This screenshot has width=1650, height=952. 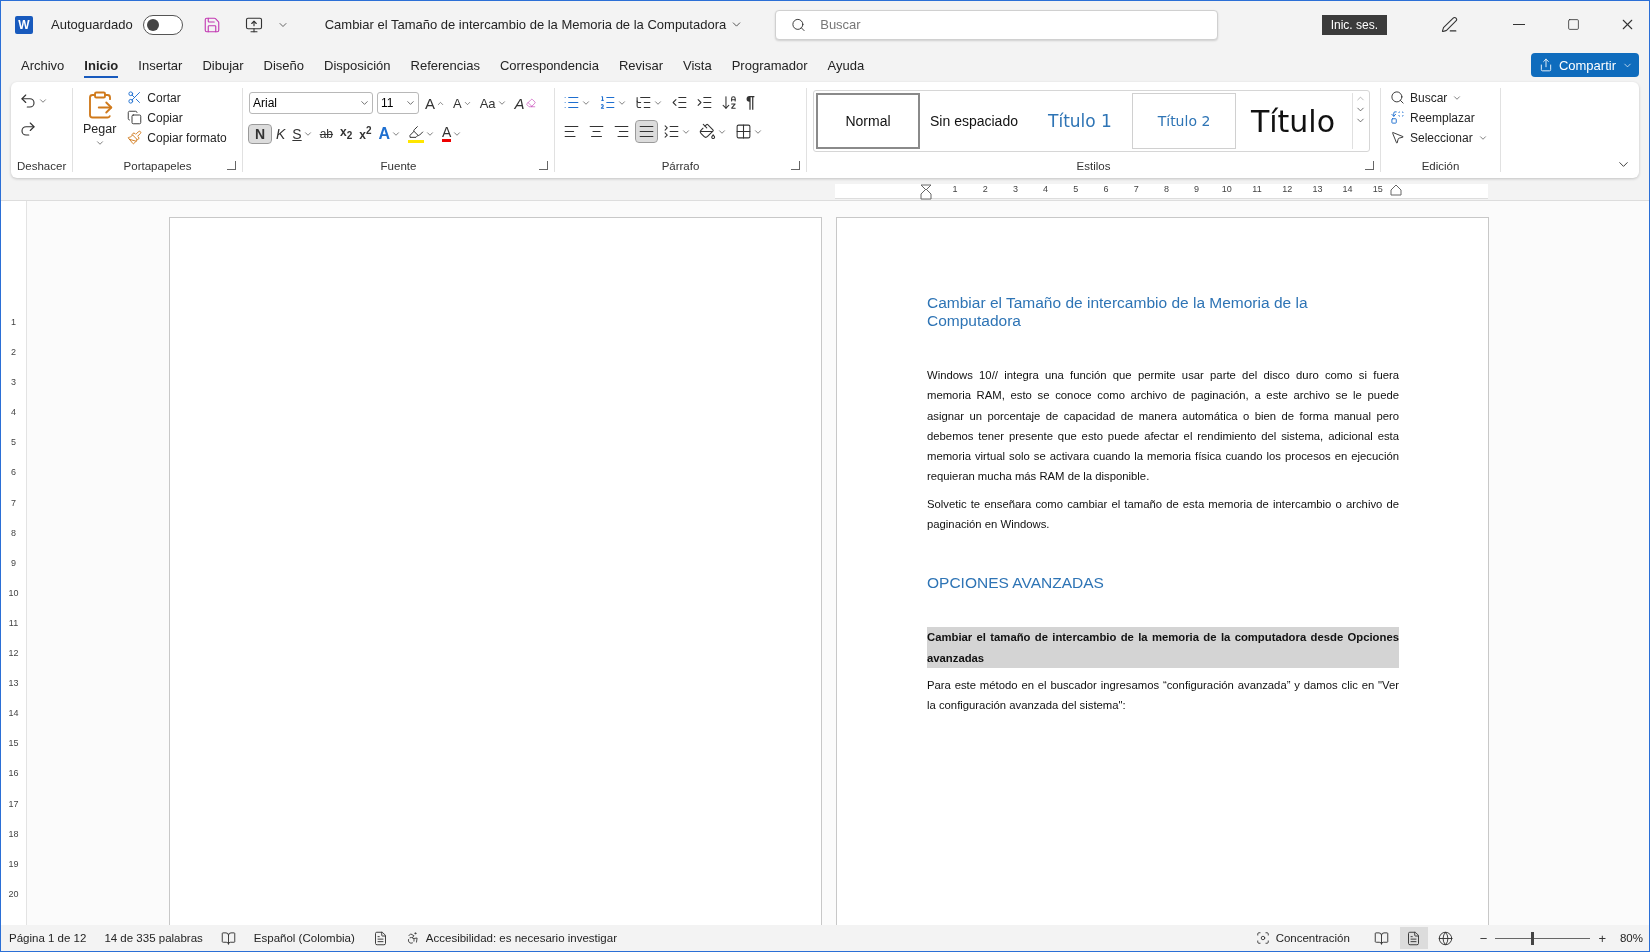 I want to click on strikethrough-button: ab, so click(x=326, y=133).